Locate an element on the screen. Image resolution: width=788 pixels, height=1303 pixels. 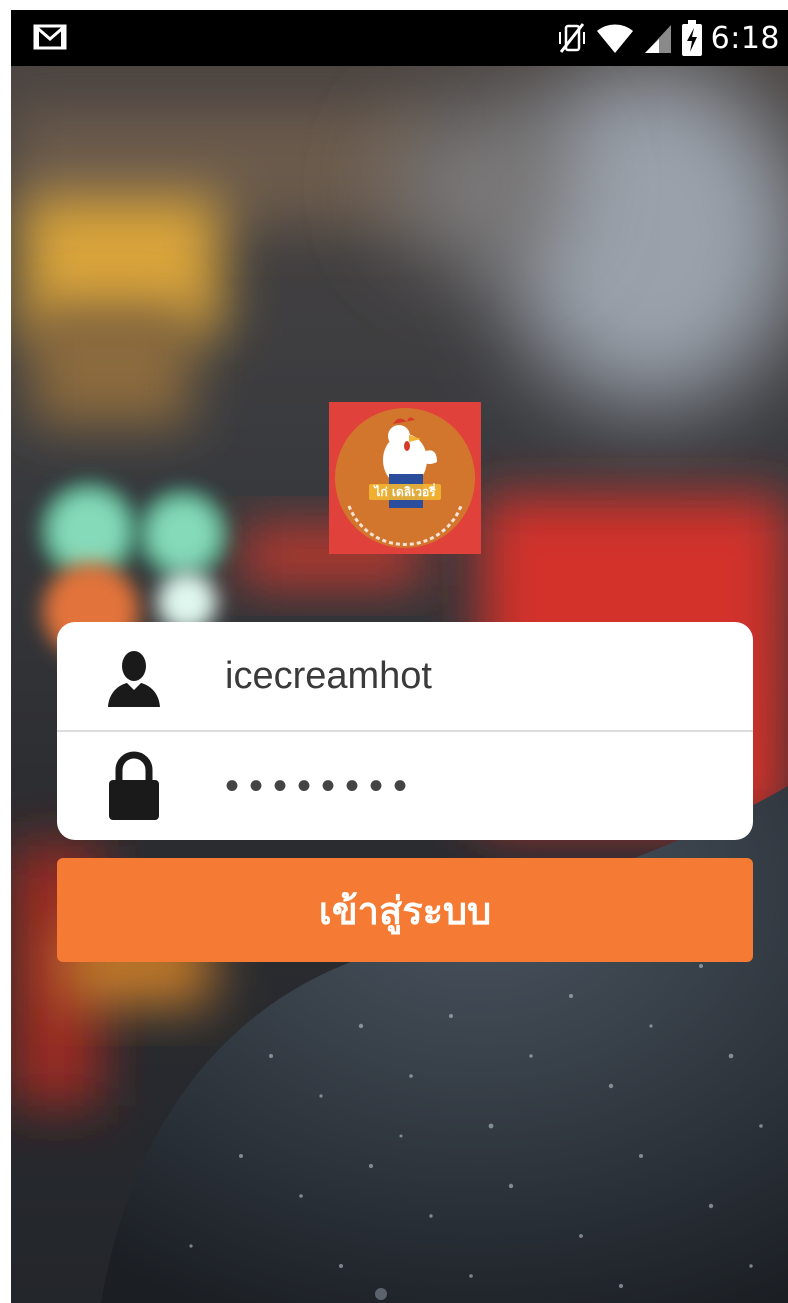
user-icon is located at coordinates (134, 679).